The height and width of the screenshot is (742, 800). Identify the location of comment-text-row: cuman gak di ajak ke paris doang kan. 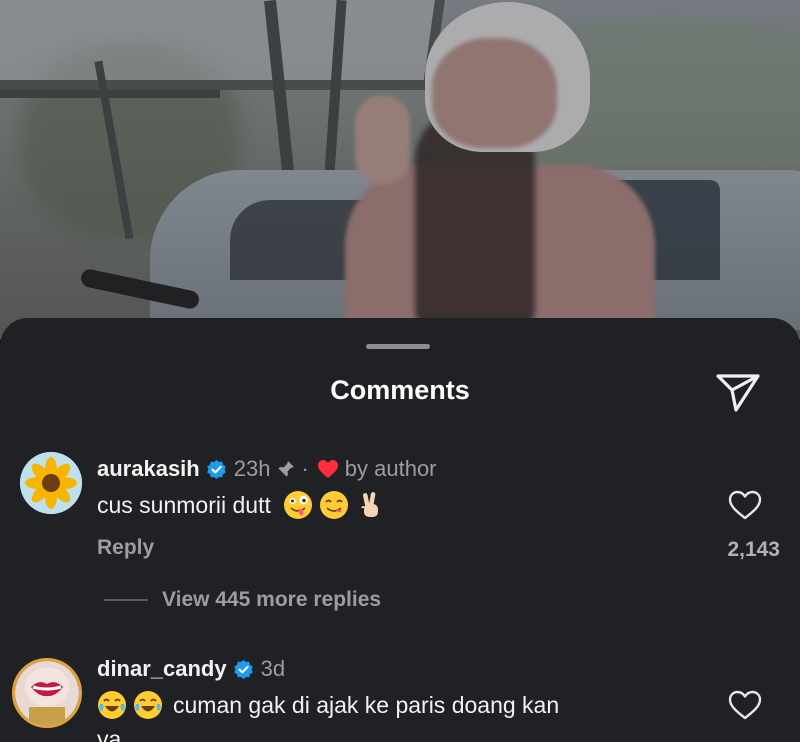
(328, 705).